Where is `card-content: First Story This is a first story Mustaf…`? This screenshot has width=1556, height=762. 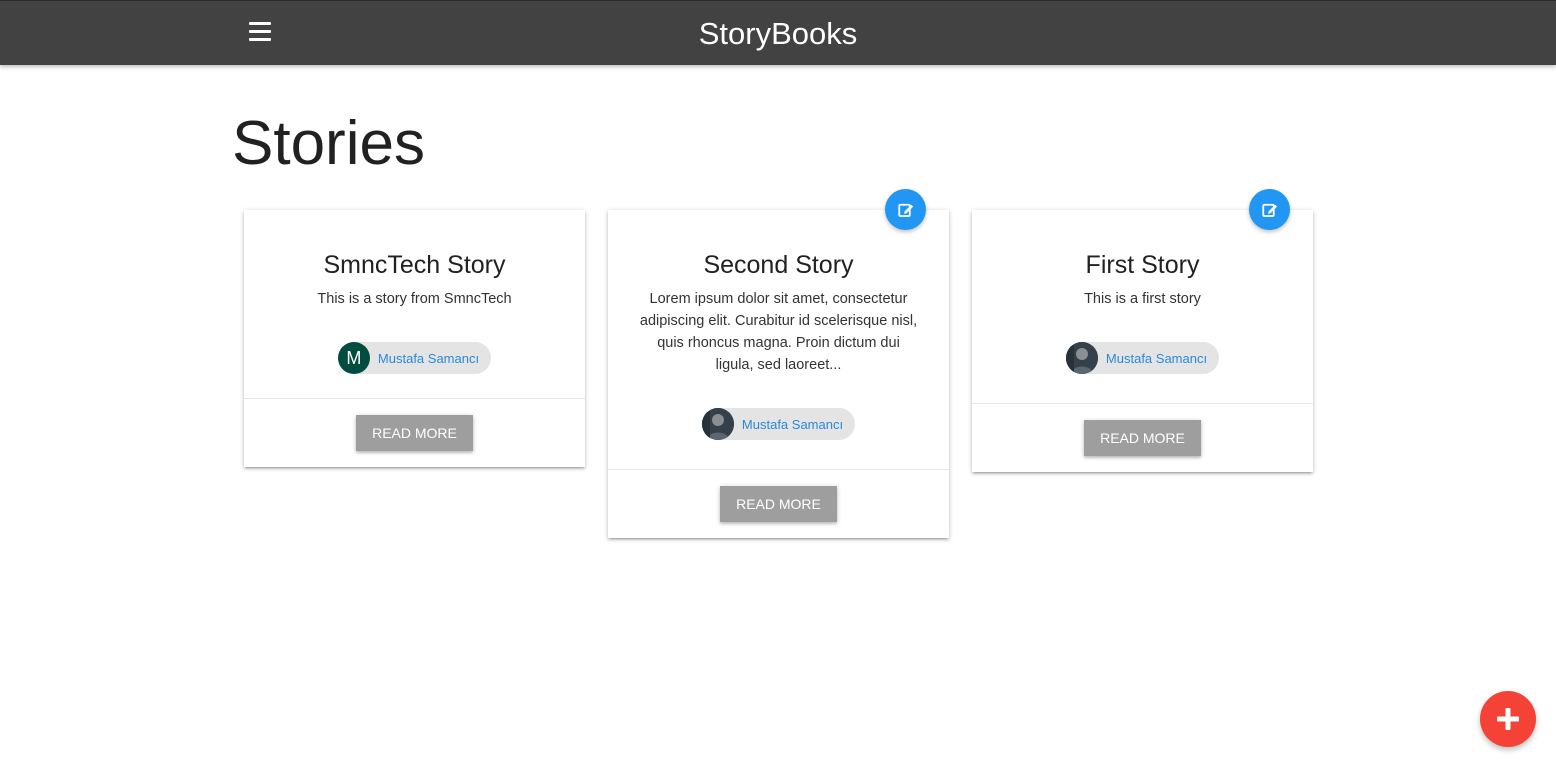
card-content: First Story This is a first story Mustaf… is located at coordinates (1142, 306).